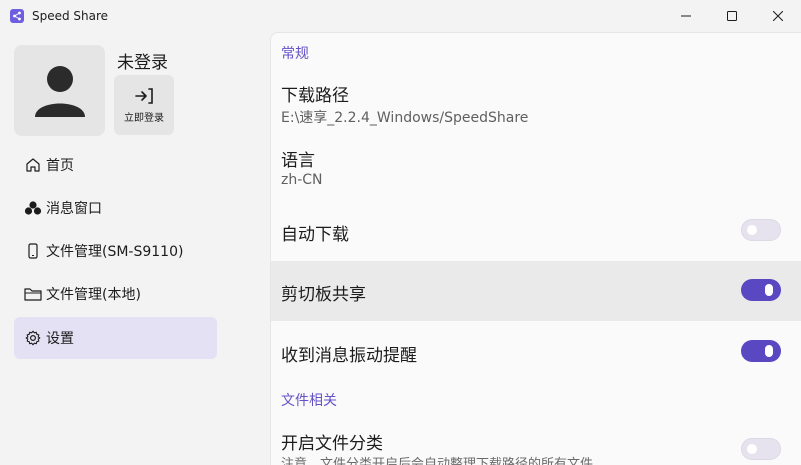 The height and width of the screenshot is (465, 801). Describe the element at coordinates (93, 295) in the screenshot. I see `nav-label: 文件管理(本地)` at that location.